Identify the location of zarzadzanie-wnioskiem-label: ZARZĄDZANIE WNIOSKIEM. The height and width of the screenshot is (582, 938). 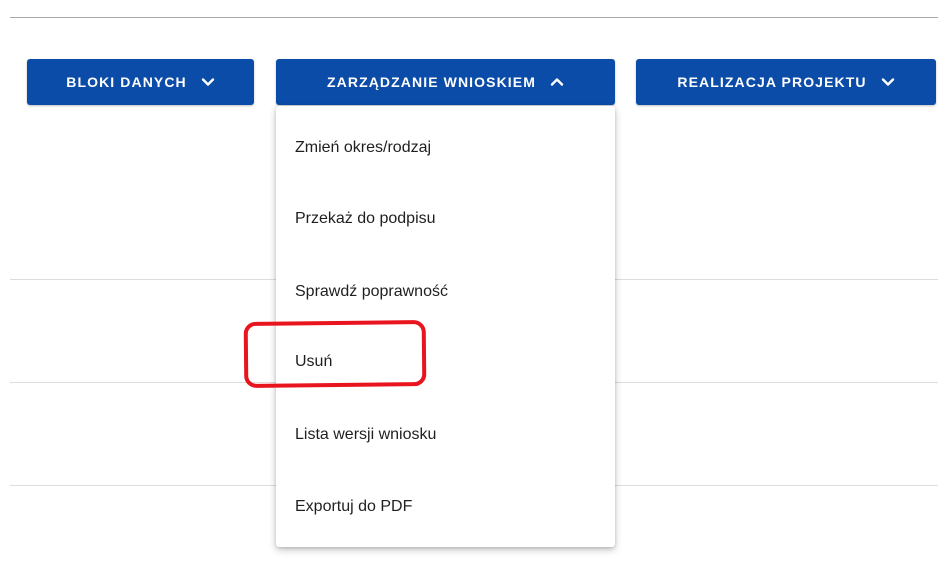
(431, 82).